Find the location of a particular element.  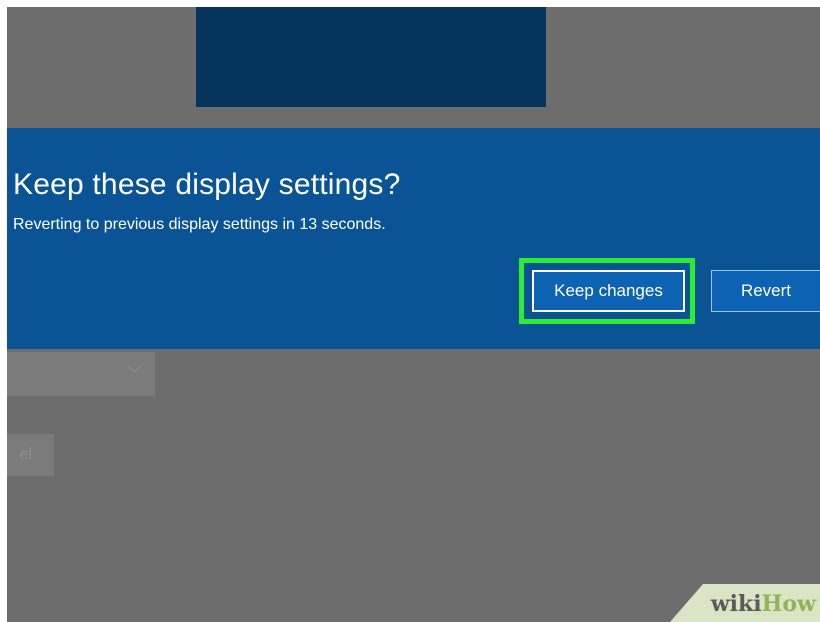

chevron-down-icon is located at coordinates (134, 369).